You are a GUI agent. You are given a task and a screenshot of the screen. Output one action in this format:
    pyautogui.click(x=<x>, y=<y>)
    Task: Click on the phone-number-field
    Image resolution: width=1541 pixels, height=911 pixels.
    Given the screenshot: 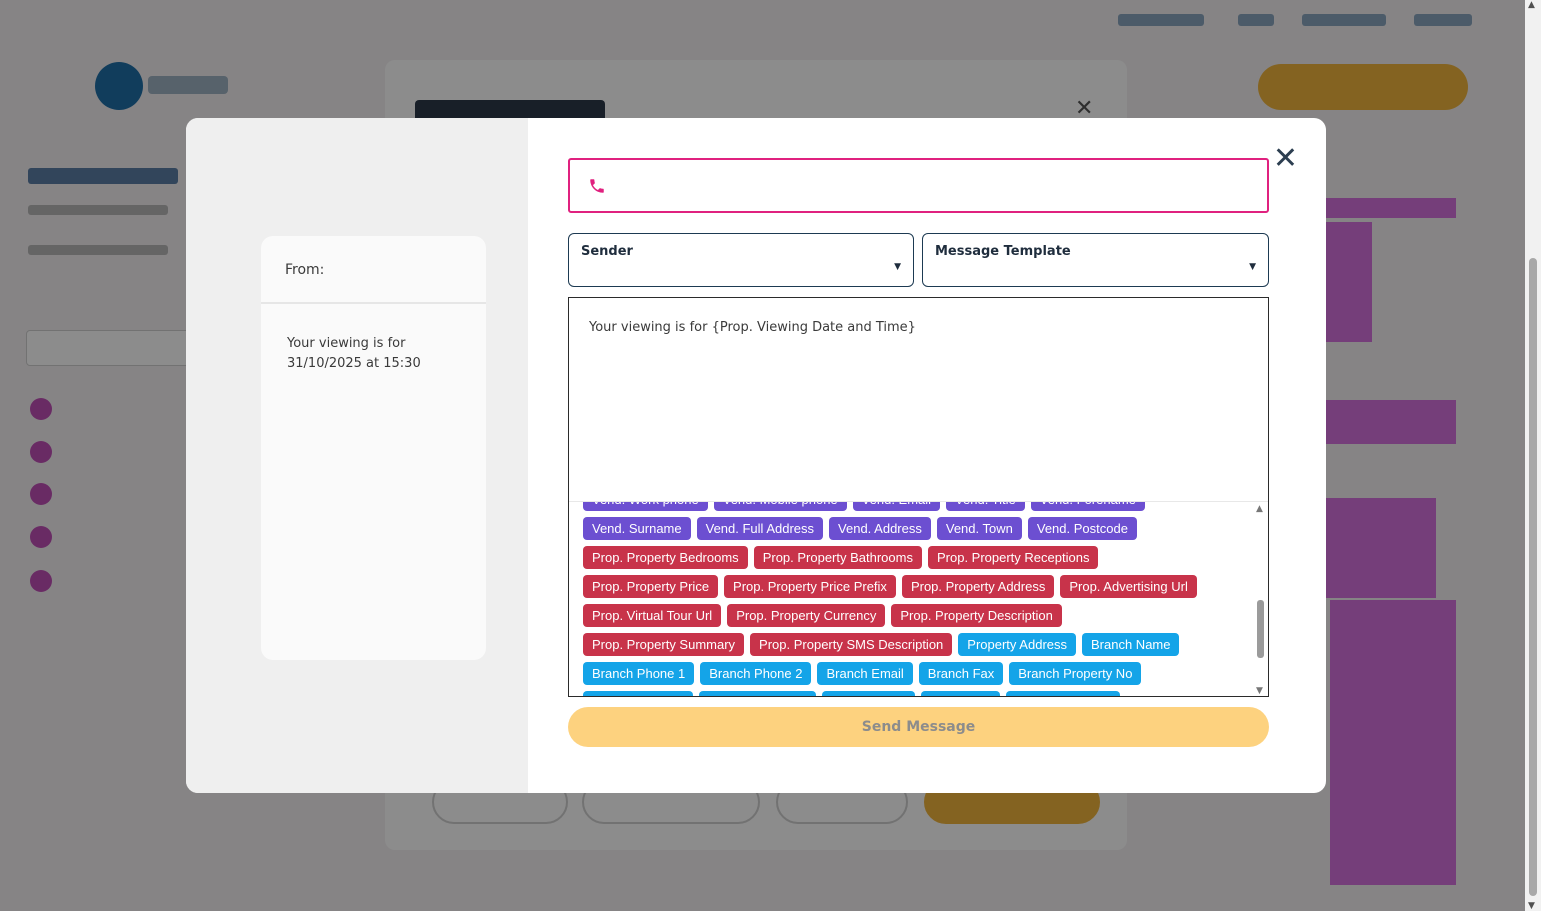 What is the action you would take?
    pyautogui.click(x=918, y=185)
    